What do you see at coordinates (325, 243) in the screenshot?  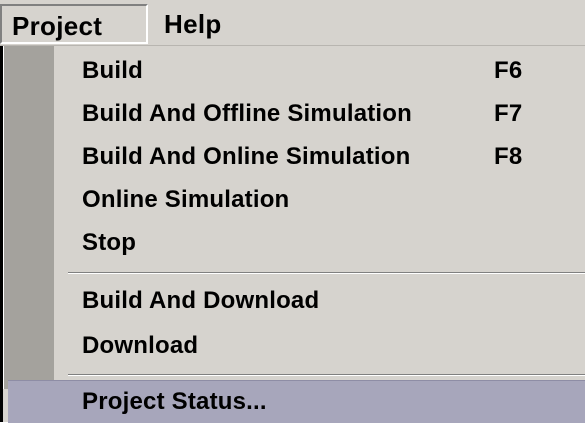 I see `menu-item-stop: Stop` at bounding box center [325, 243].